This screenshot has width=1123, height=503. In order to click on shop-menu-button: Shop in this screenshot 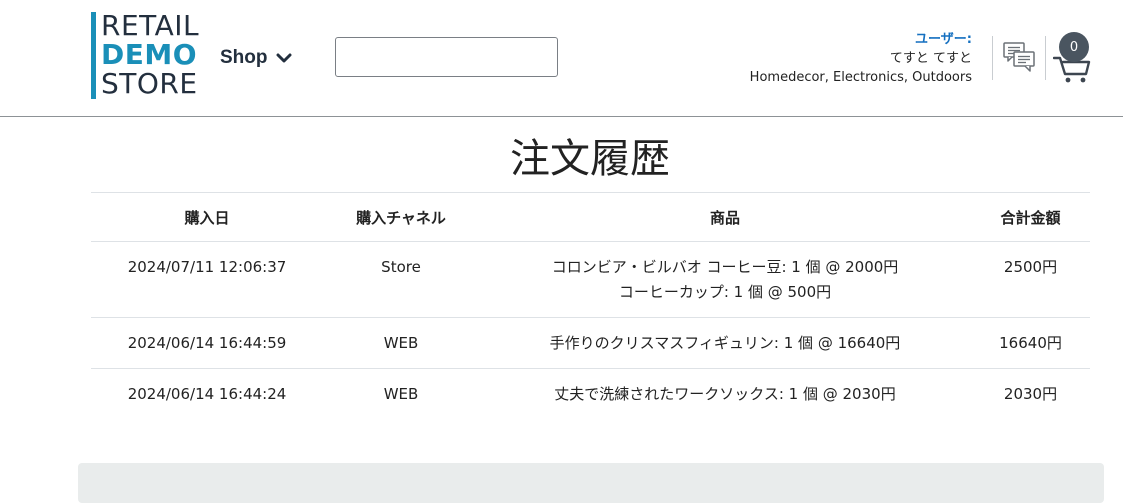, I will do `click(256, 58)`.